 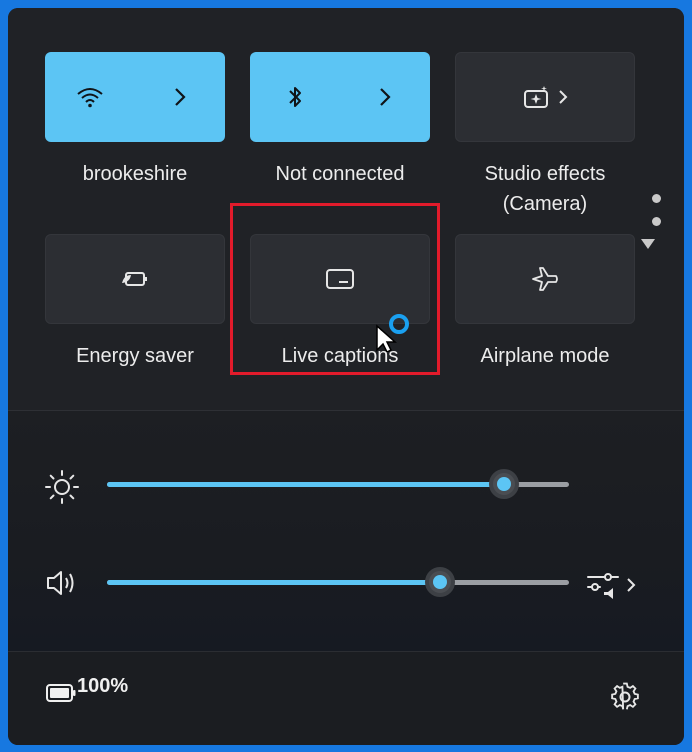 I want to click on volume-slider-track, so click(x=338, y=582).